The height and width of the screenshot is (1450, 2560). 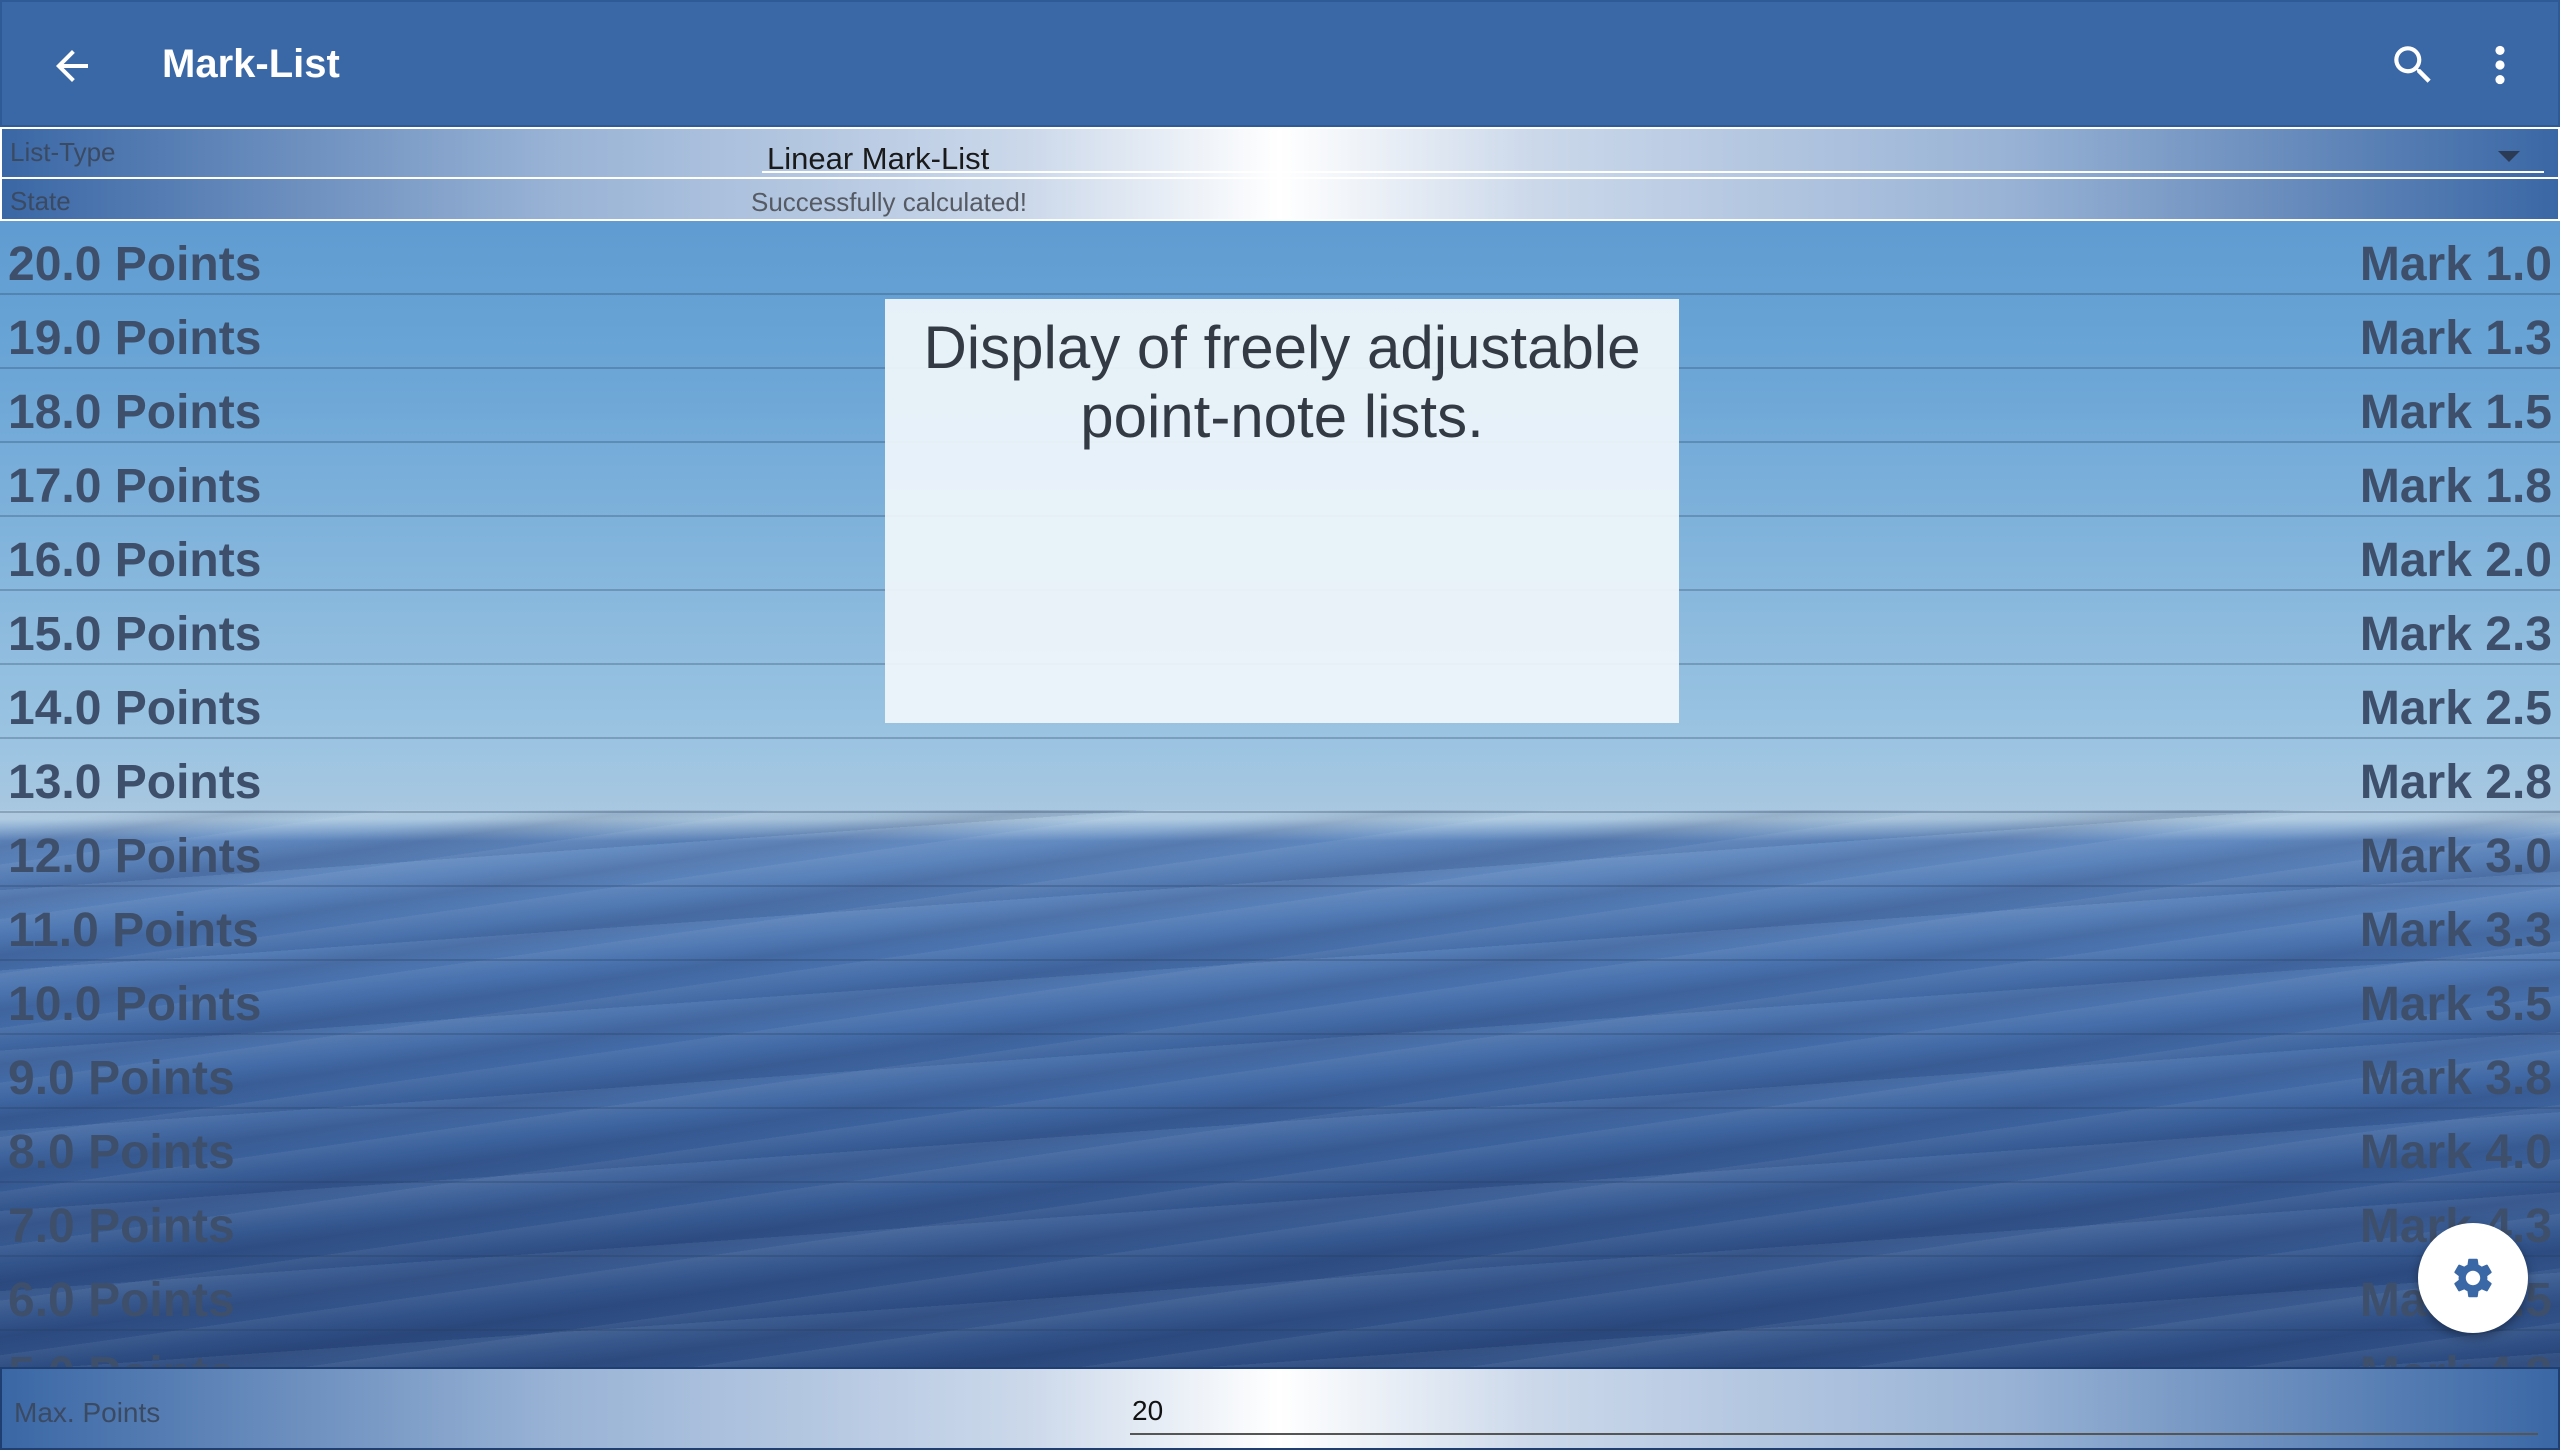 I want to click on list-type-label: List-Type, so click(x=63, y=152).